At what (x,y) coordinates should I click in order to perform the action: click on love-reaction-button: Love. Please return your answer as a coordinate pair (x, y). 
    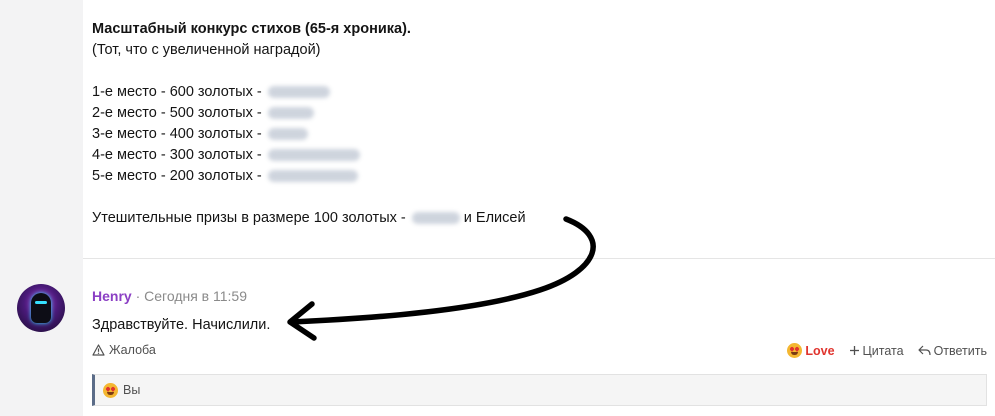
    Looking at the image, I should click on (811, 350).